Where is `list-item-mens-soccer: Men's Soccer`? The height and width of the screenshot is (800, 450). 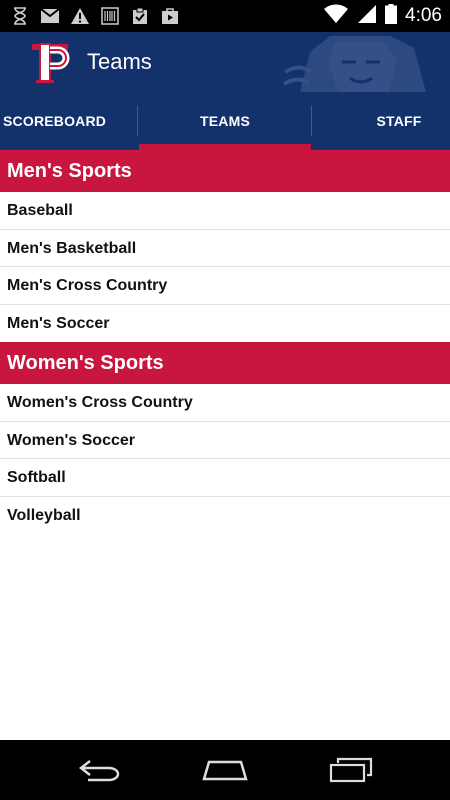 list-item-mens-soccer: Men's Soccer is located at coordinates (225, 324).